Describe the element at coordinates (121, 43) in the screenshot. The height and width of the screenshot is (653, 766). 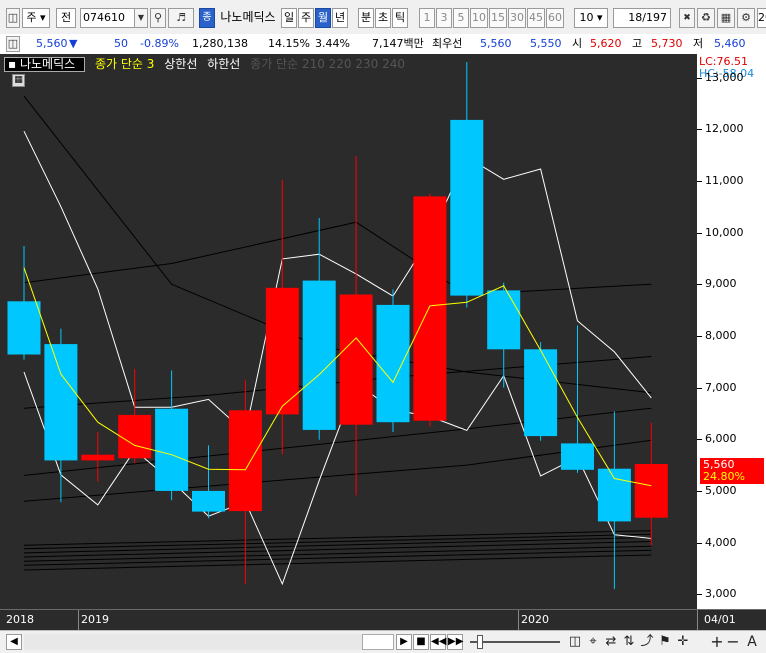
I see `change-amount: 50` at that location.